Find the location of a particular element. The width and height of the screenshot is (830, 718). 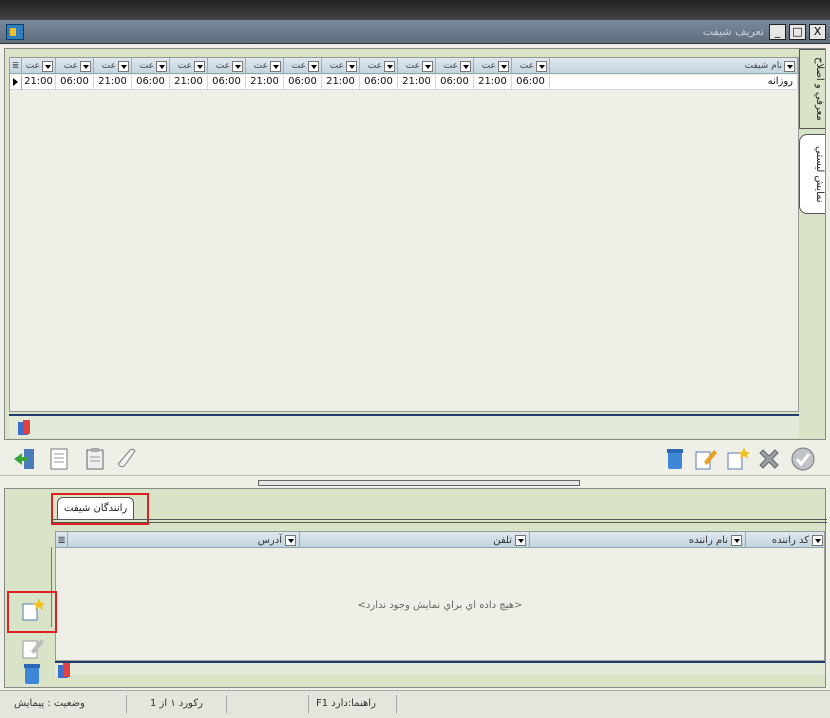

record-counter: رکورد ۱ از 1 is located at coordinates (176, 703).